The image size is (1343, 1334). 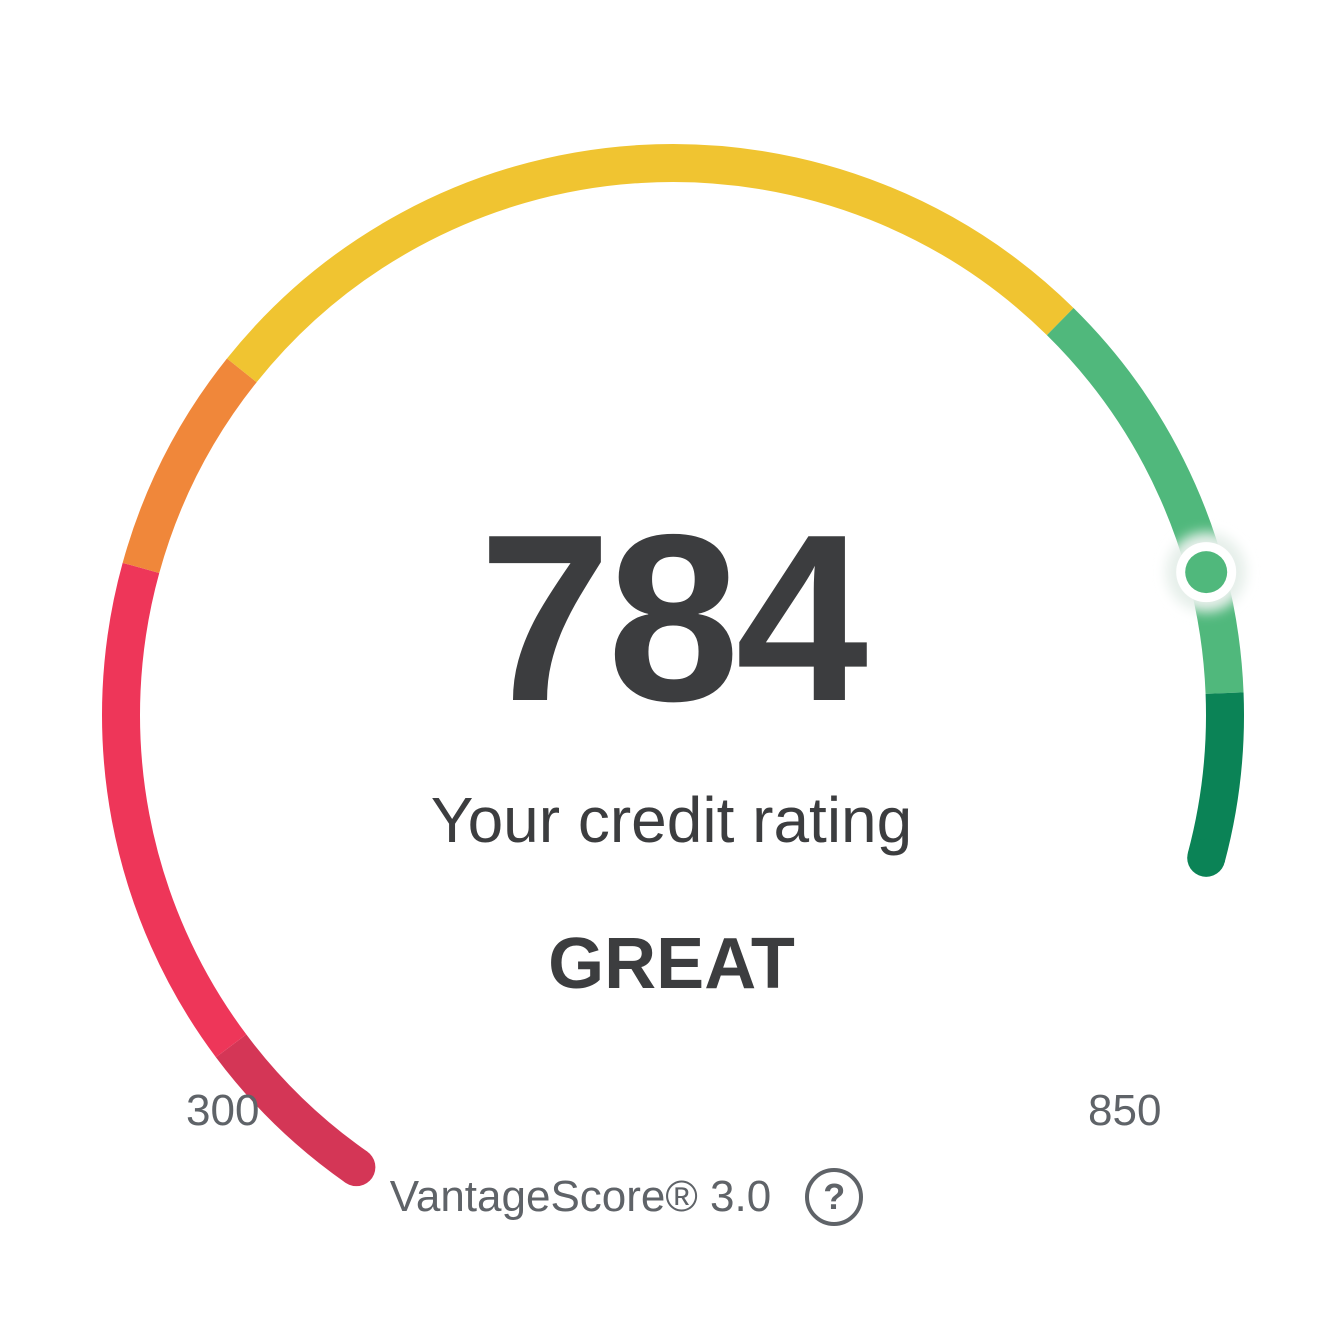 I want to click on credit-score-value: 784, so click(x=673, y=618).